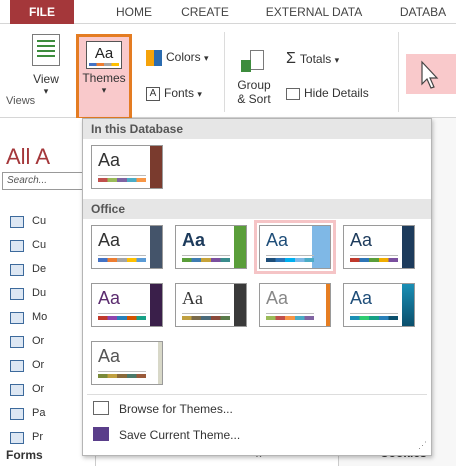  I want to click on colors-button: Colors ▾, so click(177, 58).